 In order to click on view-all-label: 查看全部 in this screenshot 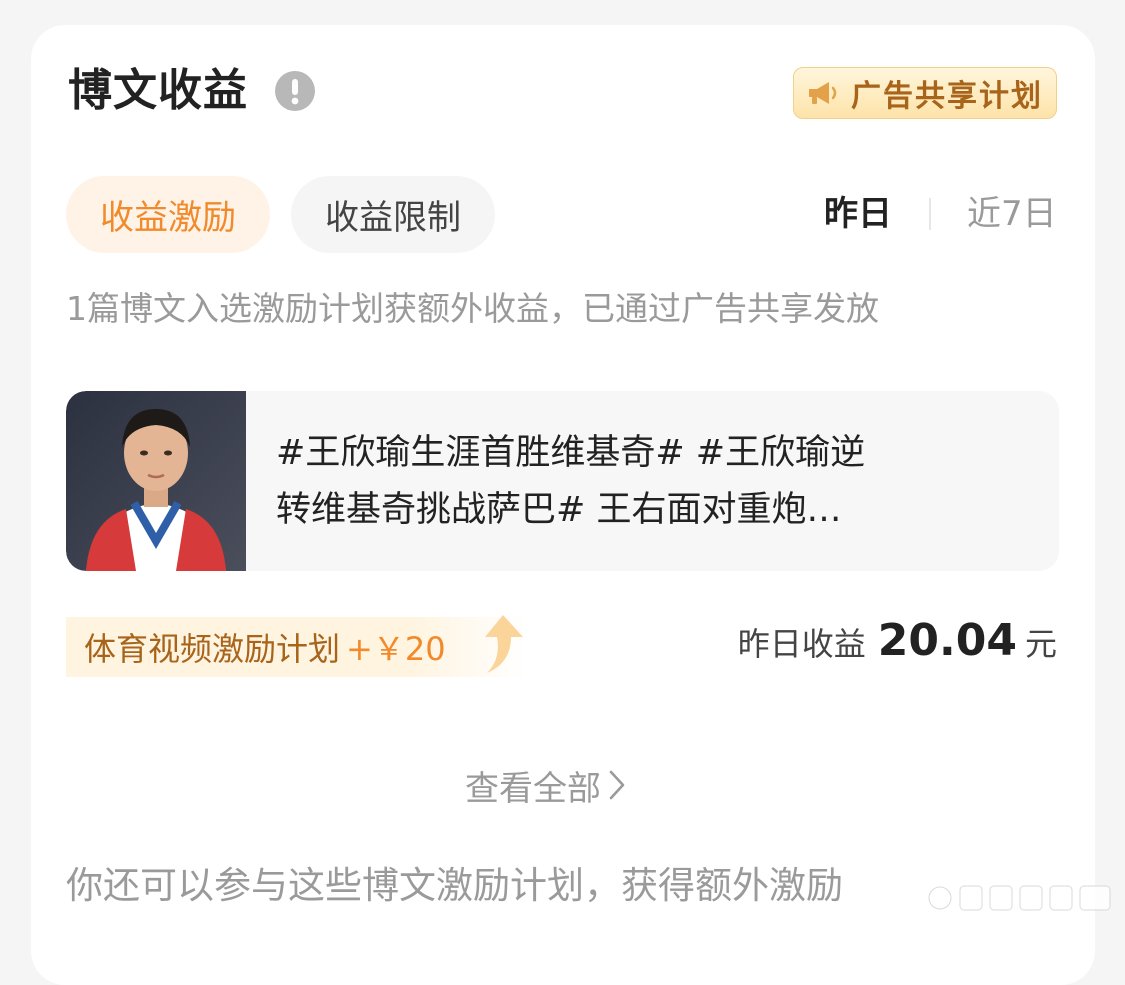, I will do `click(533, 788)`.